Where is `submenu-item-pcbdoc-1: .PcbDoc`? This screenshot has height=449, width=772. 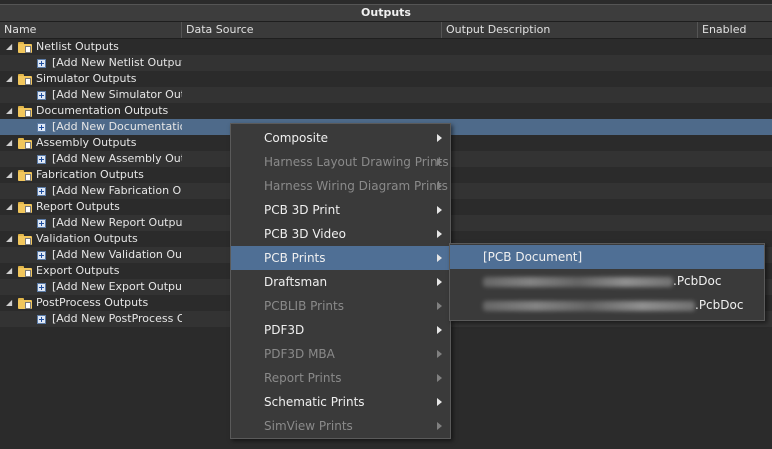 submenu-item-pcbdoc-1: .PcbDoc is located at coordinates (607, 281).